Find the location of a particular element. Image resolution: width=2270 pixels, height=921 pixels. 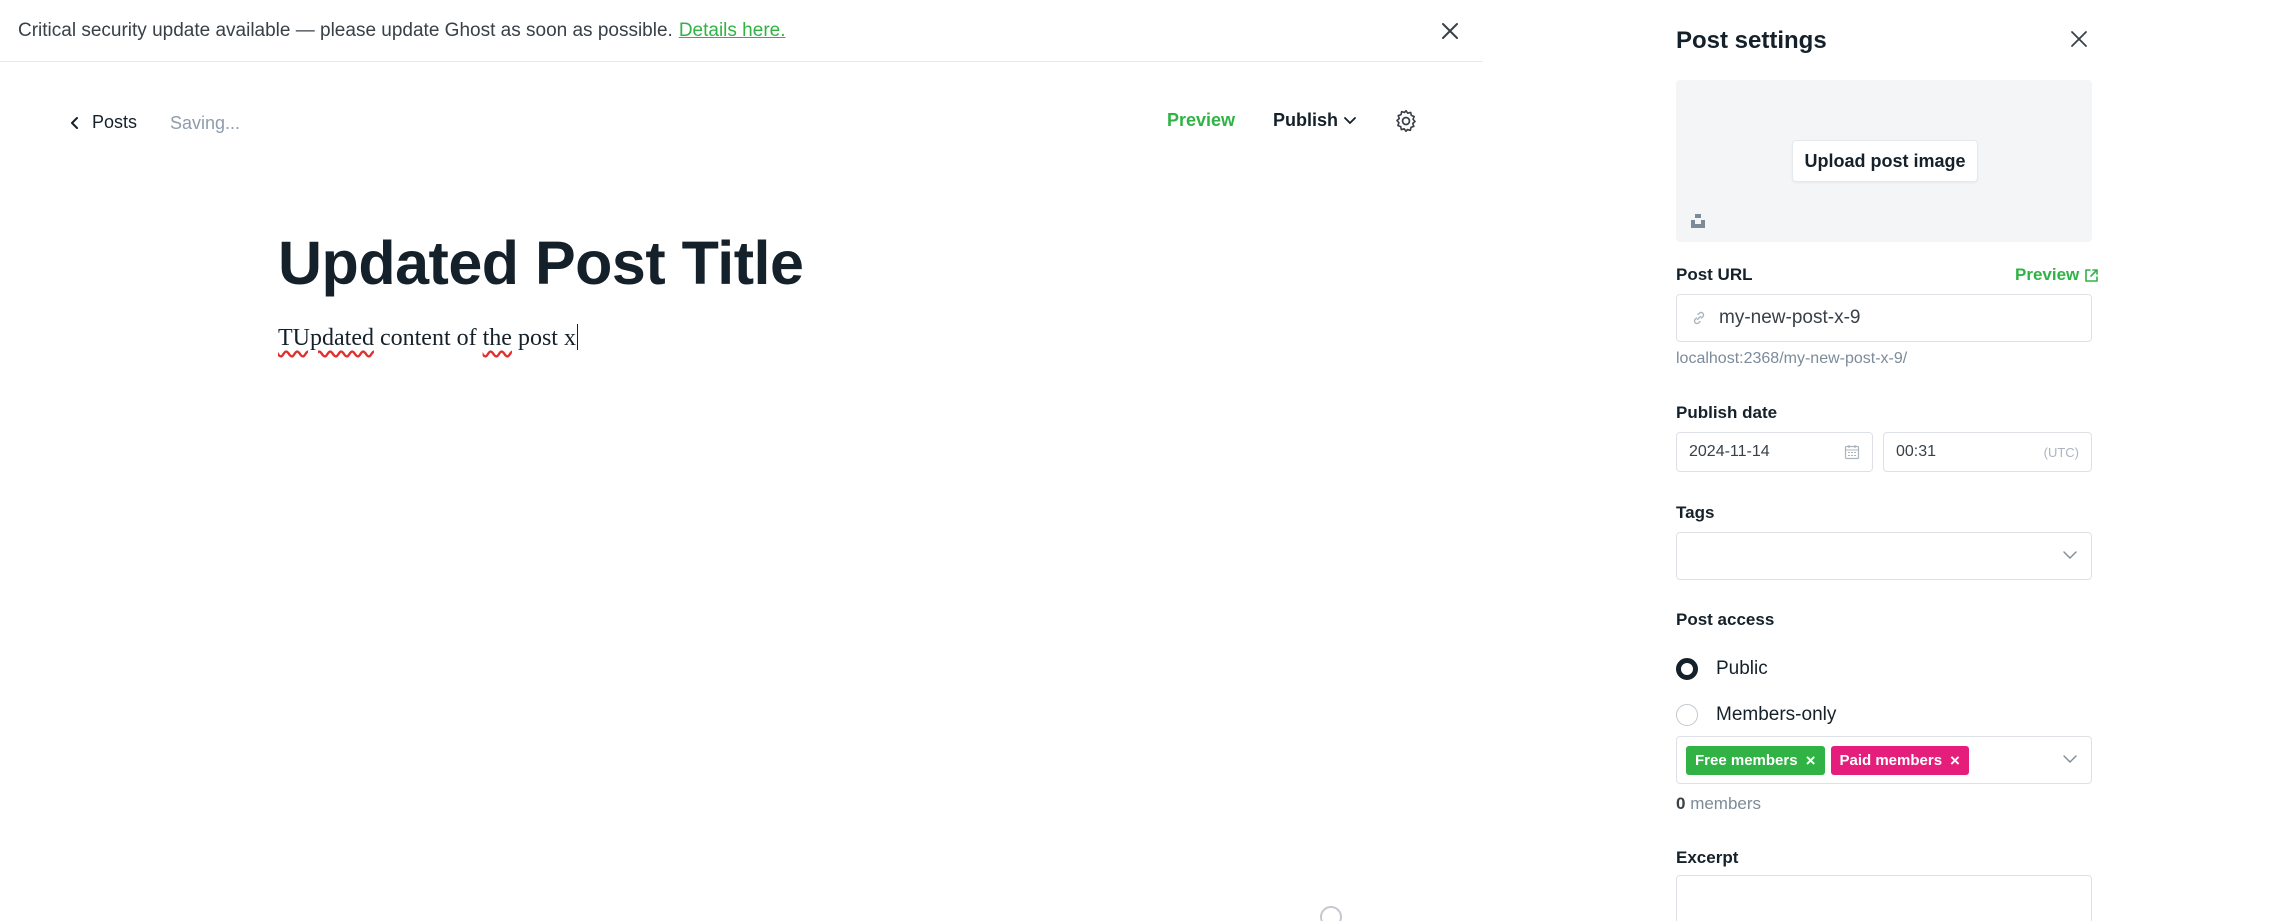

member-tiers-select: Free members × Paid members × is located at coordinates (1884, 760).